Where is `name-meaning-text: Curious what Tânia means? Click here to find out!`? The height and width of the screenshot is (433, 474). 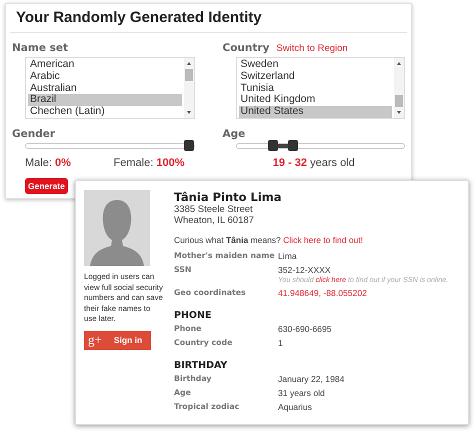
name-meaning-text: Curious what Tânia means? Click here to find out! is located at coordinates (269, 240).